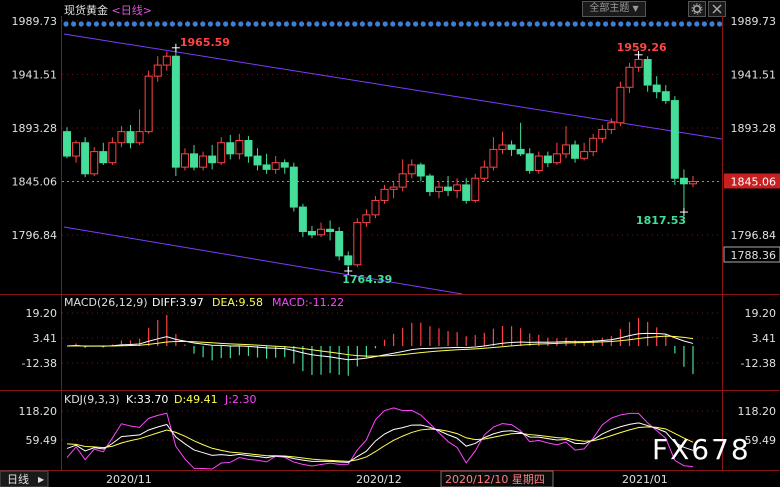  What do you see at coordinates (380, 345) in the screenshot?
I see `macd-panel` at bounding box center [380, 345].